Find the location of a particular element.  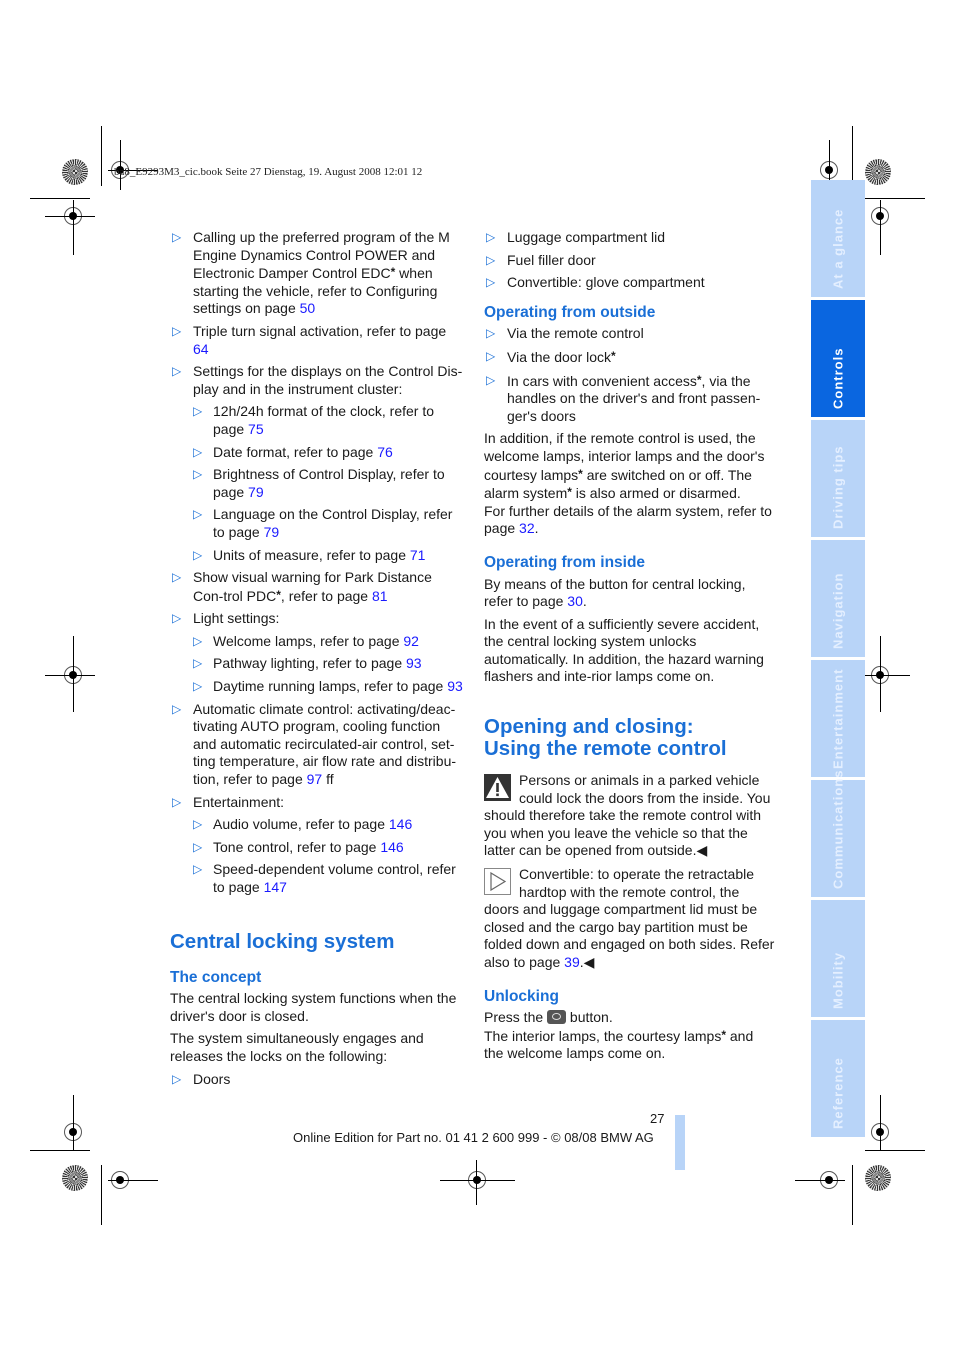

page-link: 30 is located at coordinates (575, 601).